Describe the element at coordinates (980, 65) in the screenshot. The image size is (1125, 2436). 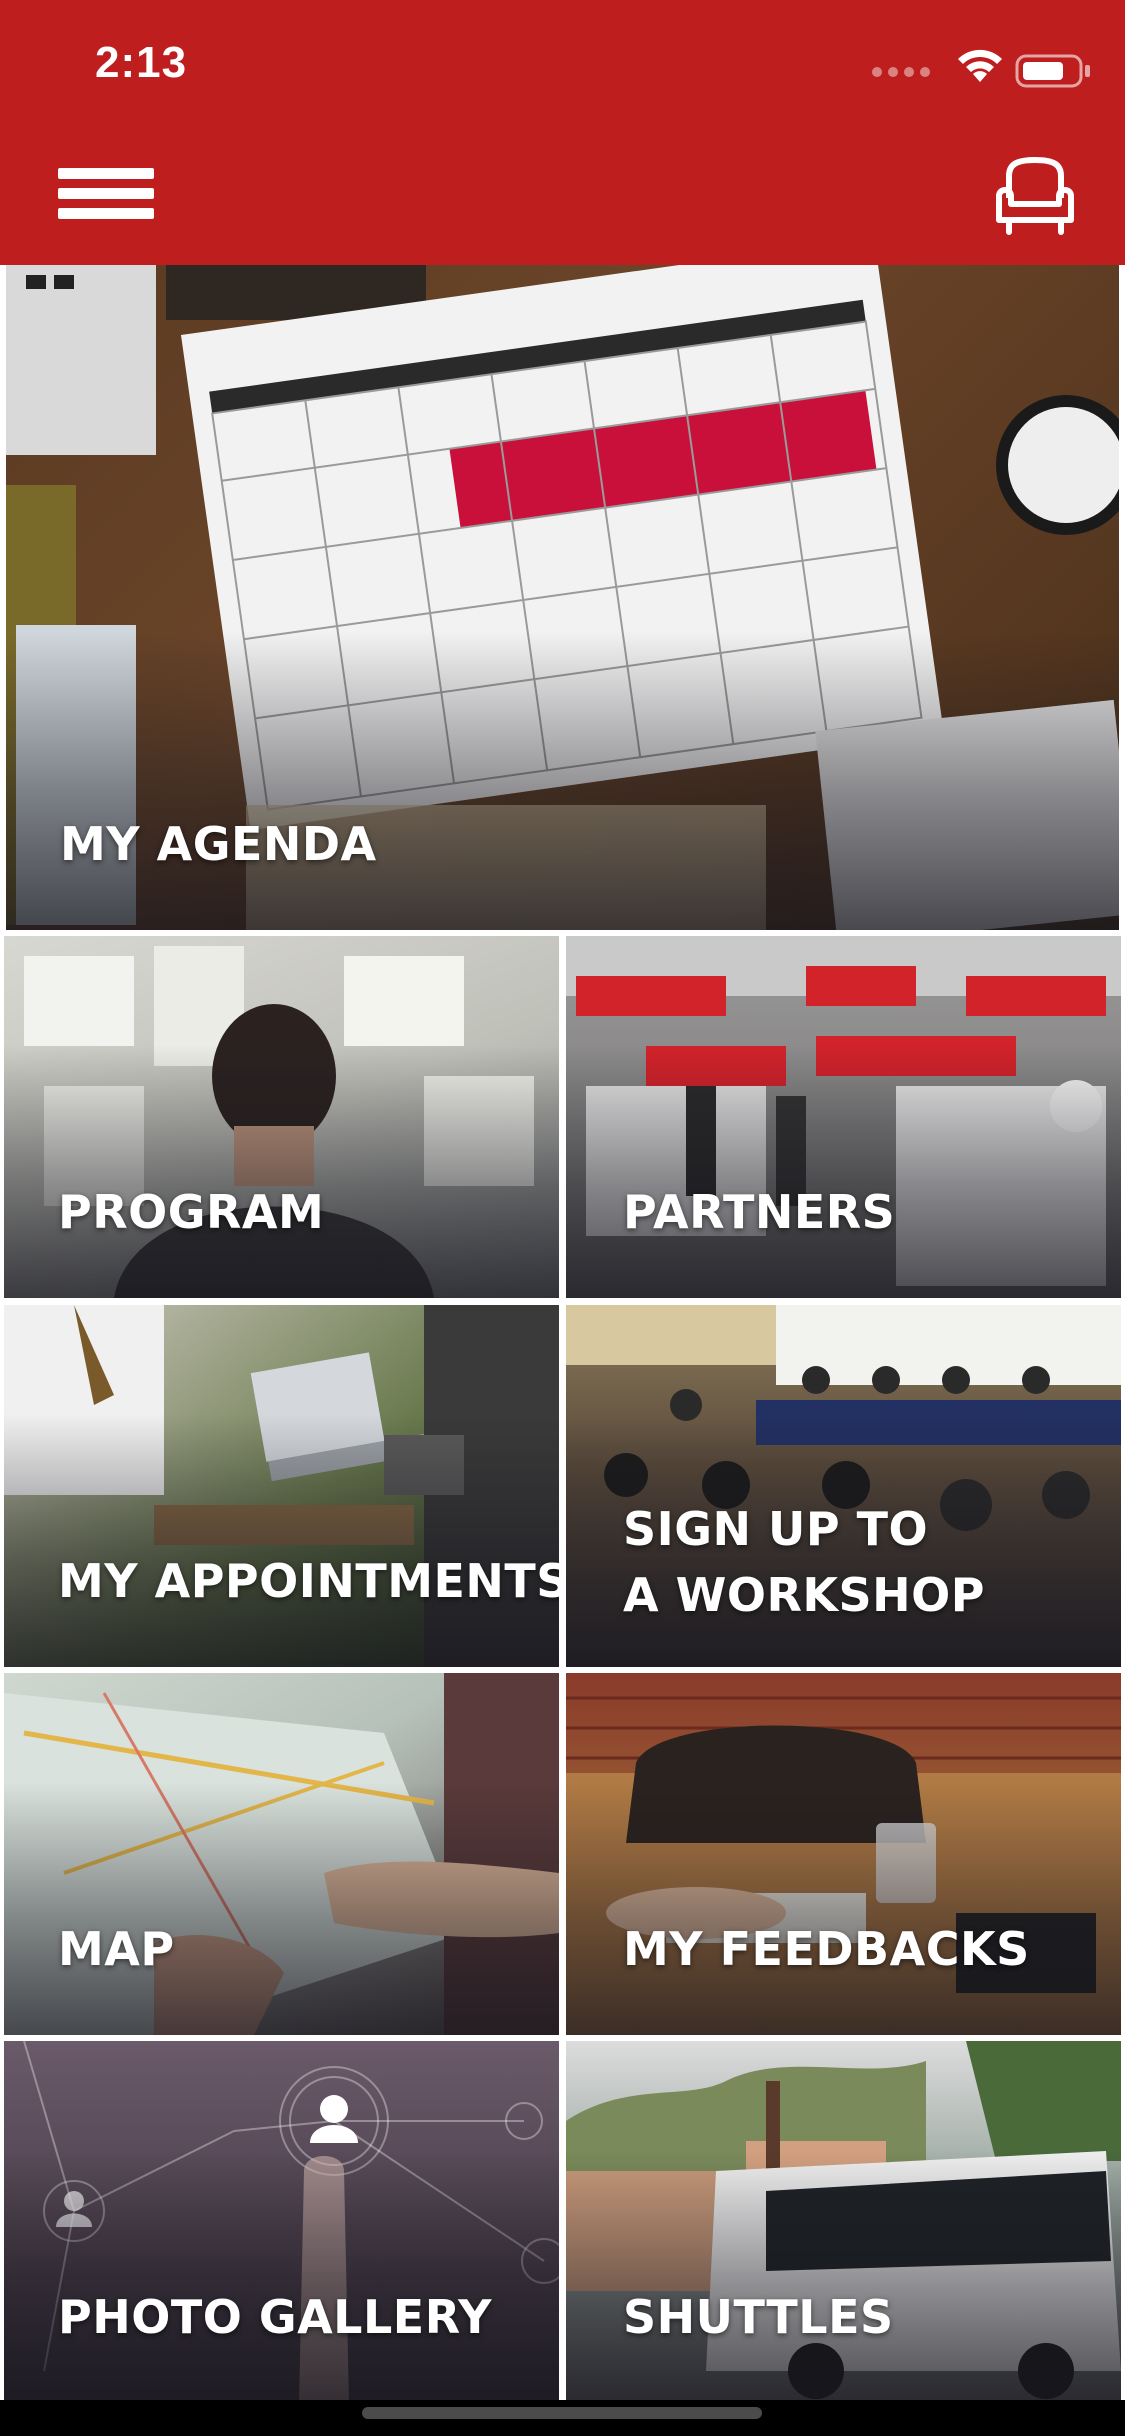
I see `wifi-icon` at that location.